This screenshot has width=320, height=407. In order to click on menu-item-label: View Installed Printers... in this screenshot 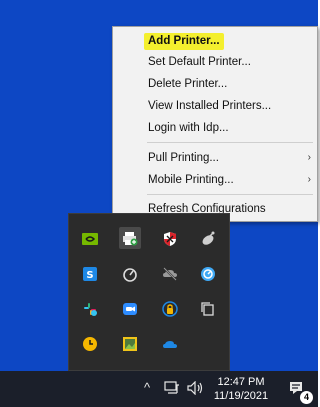, I will do `click(210, 106)`.